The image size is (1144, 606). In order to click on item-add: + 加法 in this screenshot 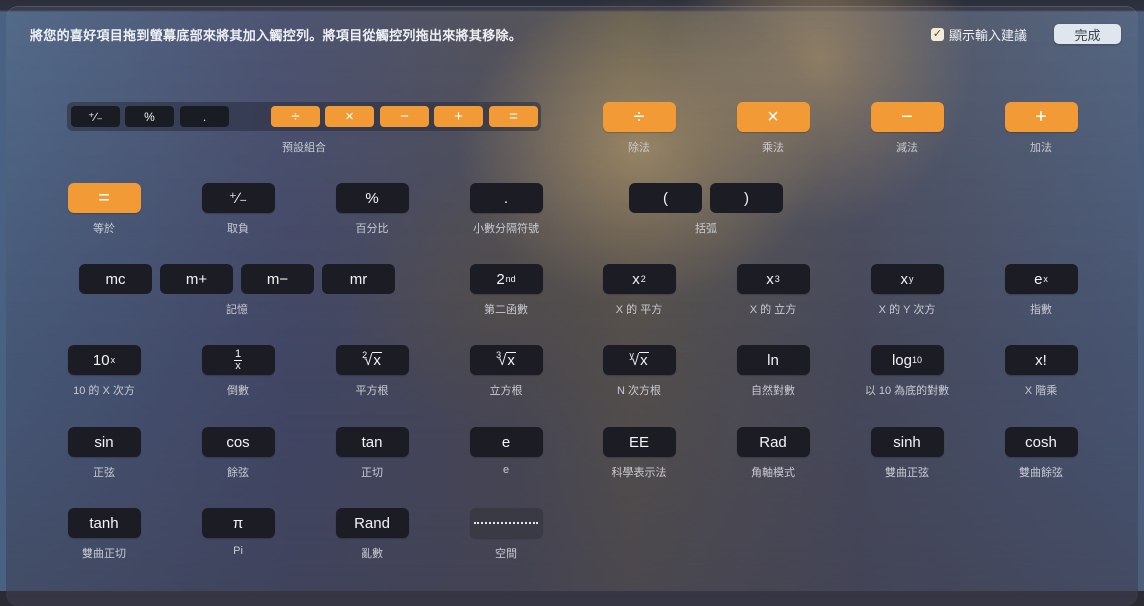, I will do `click(1041, 128)`.